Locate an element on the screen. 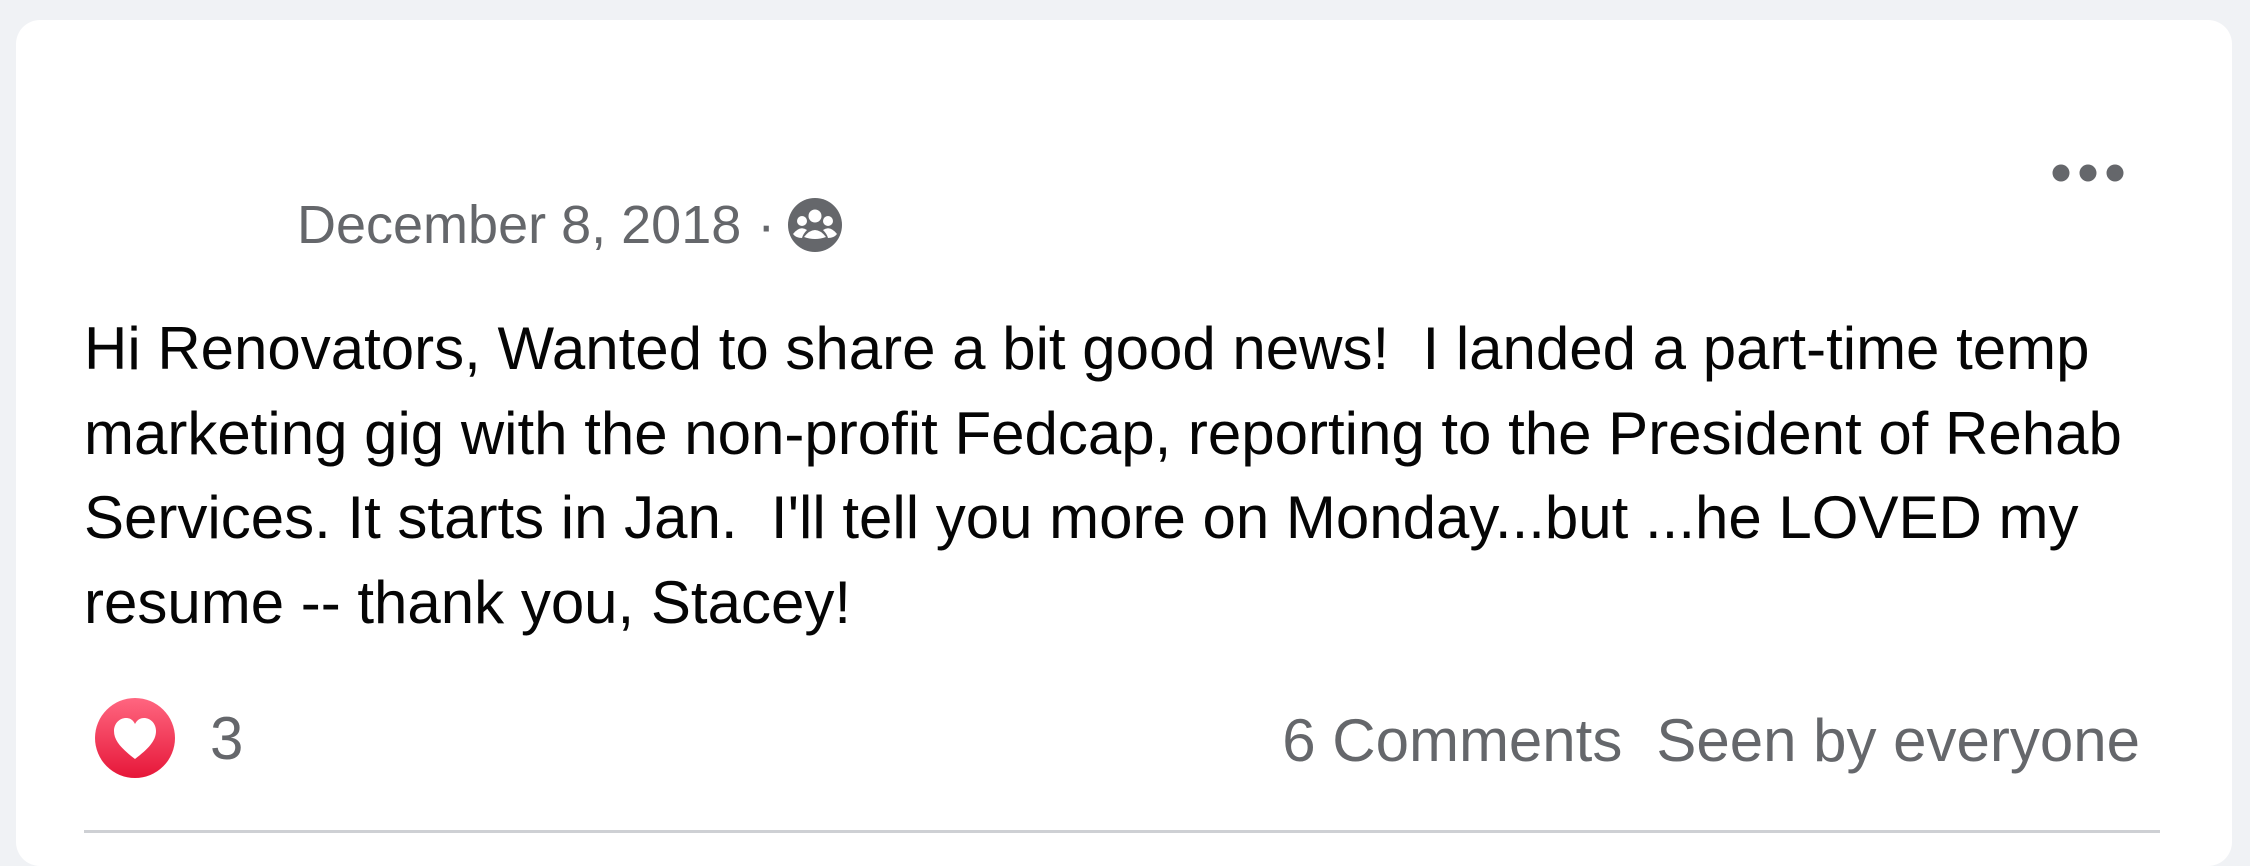 Image resolution: width=2250 pixels, height=866 pixels. more-options-icon is located at coordinates (2088, 173).